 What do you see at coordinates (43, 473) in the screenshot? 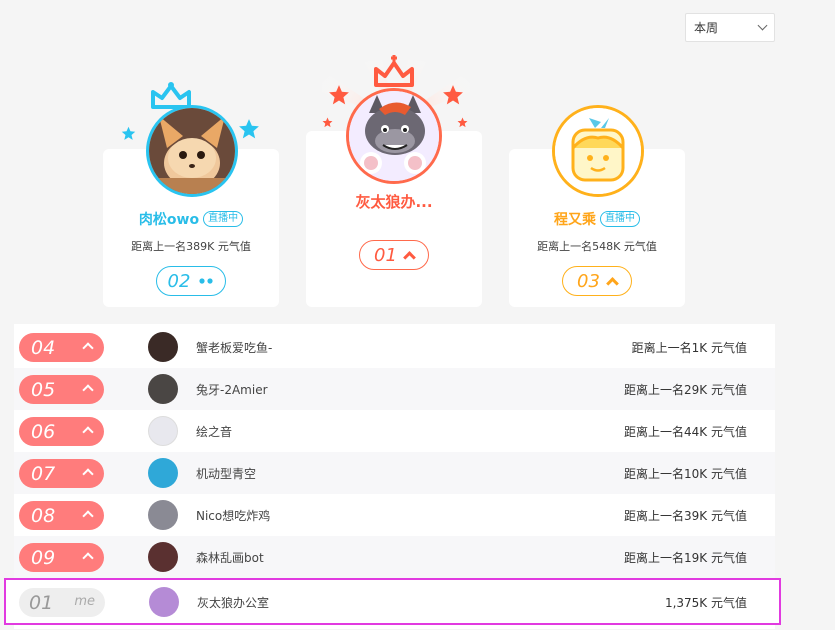
I see `rank-number: 07` at bounding box center [43, 473].